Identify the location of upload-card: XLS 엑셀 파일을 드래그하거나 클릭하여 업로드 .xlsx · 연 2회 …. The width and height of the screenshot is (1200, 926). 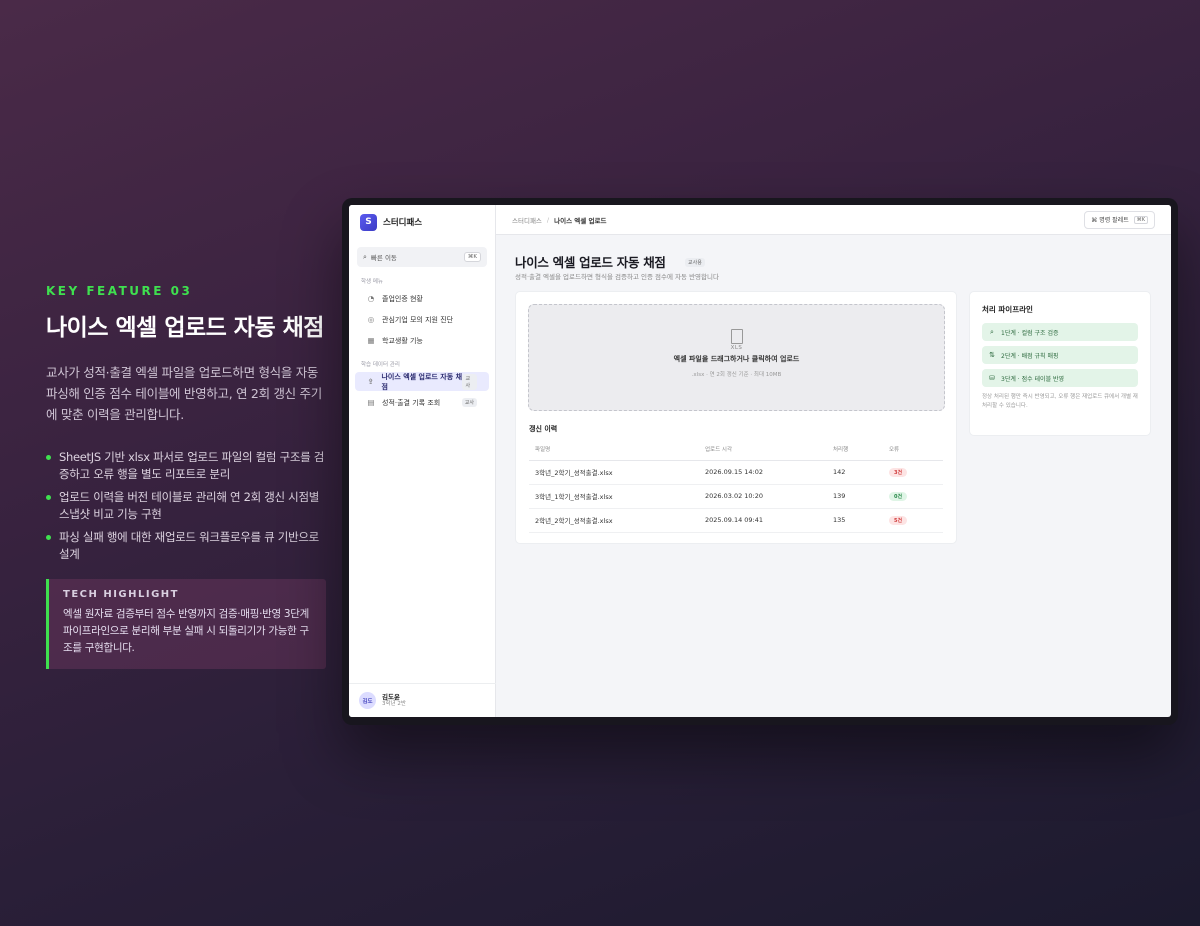
(736, 417).